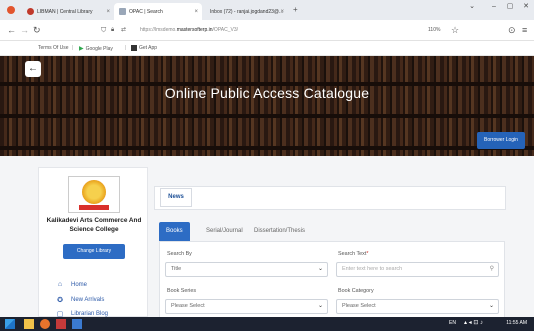 This screenshot has height=331, width=534. I want to click on required-mark: *, so click(367, 254).